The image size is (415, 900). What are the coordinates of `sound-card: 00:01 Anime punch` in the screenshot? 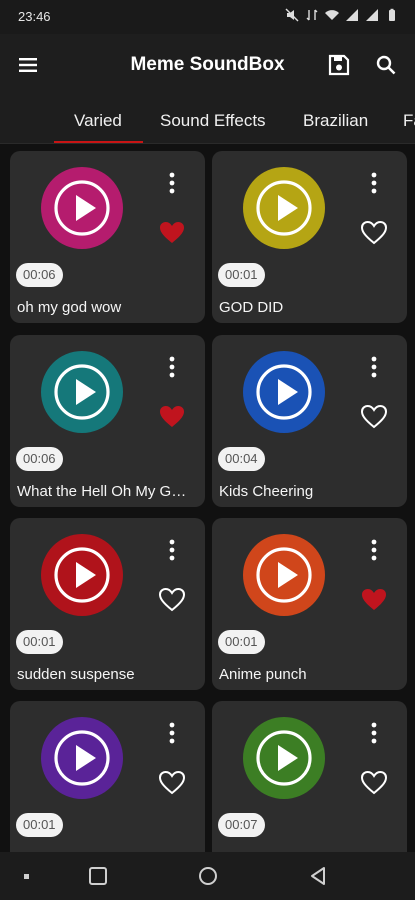 It's located at (309, 604).